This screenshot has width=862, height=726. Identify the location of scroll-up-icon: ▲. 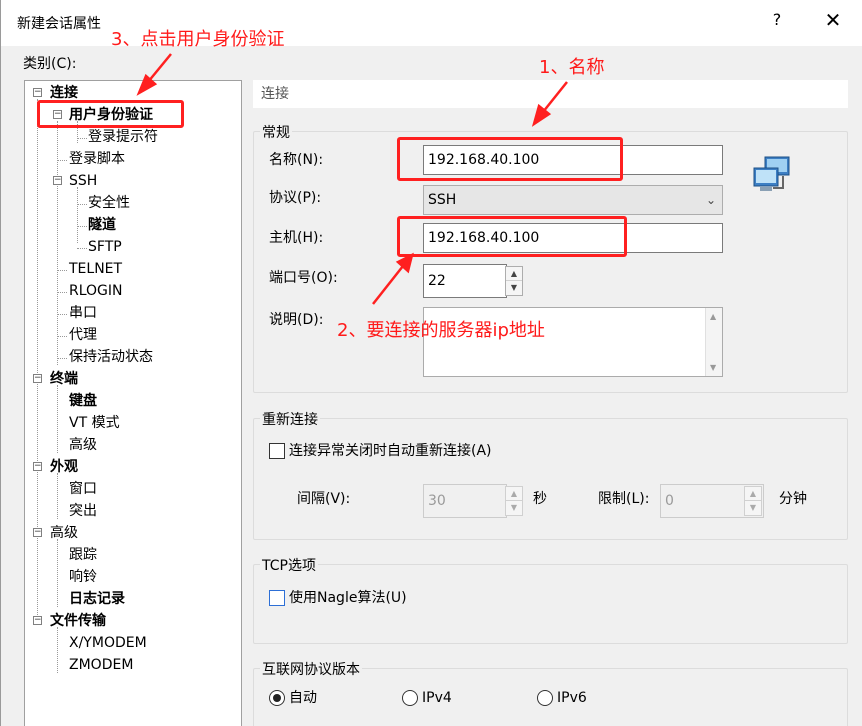
(713, 316).